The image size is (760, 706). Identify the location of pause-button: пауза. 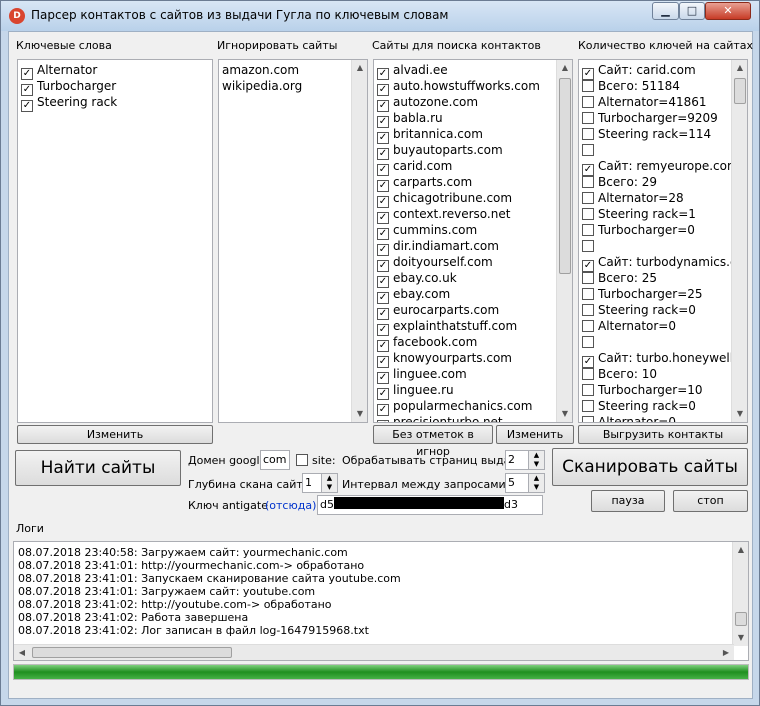
(628, 501).